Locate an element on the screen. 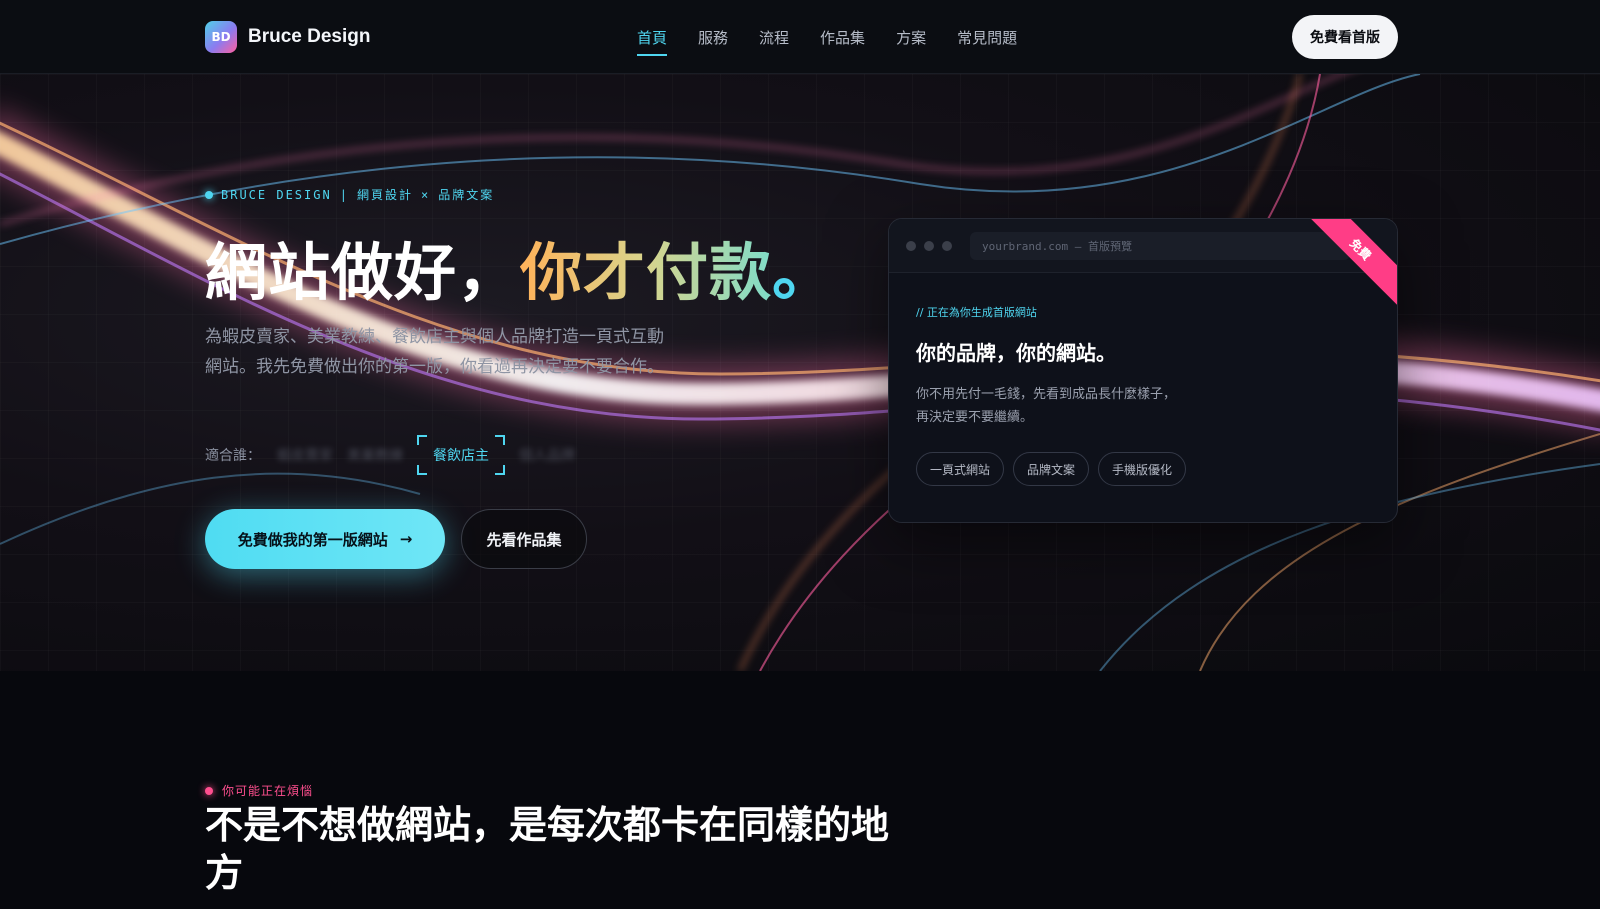 This screenshot has width=1600, height=909. nav-item-home: 首頁 is located at coordinates (652, 37).